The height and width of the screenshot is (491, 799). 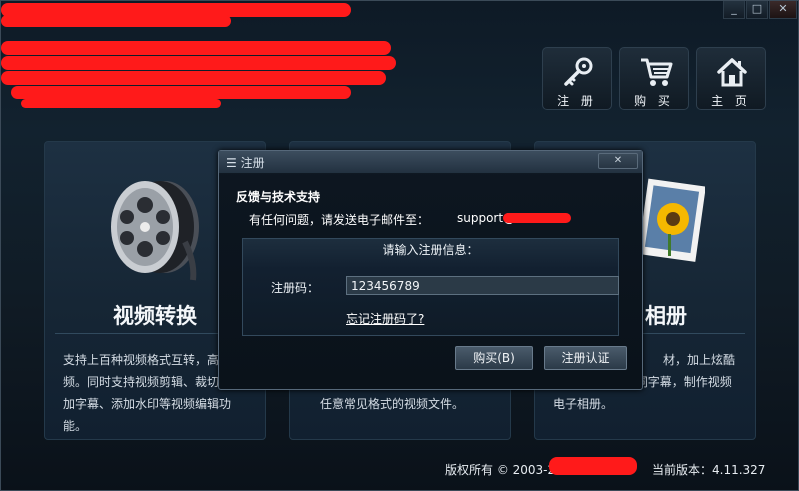 What do you see at coordinates (494, 358) in the screenshot?
I see `dialog-buy-button: 购买(B)` at bounding box center [494, 358].